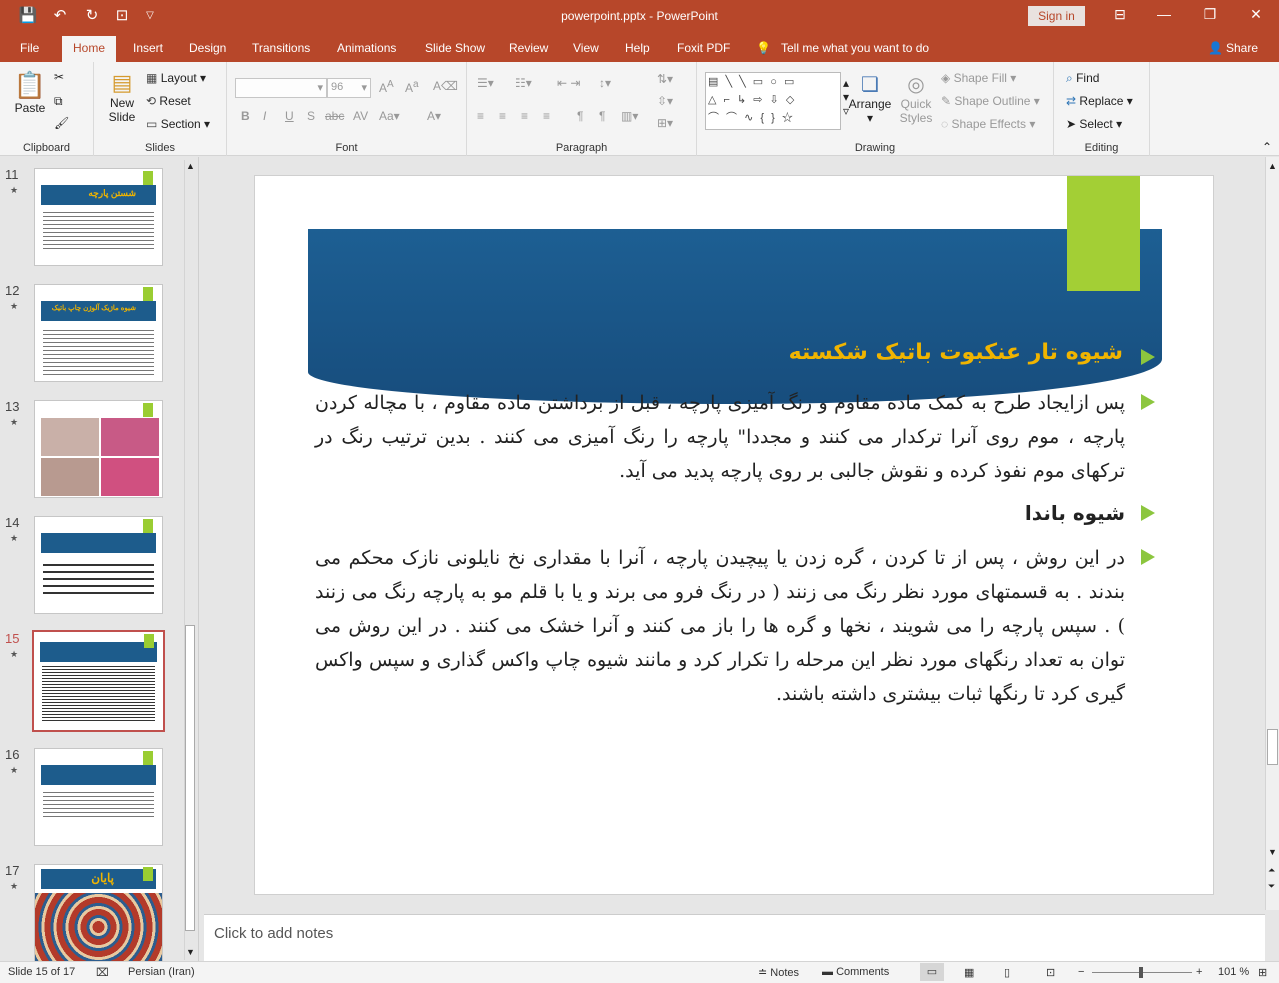 The width and height of the screenshot is (1279, 983). Describe the element at coordinates (969, 972) in the screenshot. I see `slide-sorter-icon: ▦` at that location.